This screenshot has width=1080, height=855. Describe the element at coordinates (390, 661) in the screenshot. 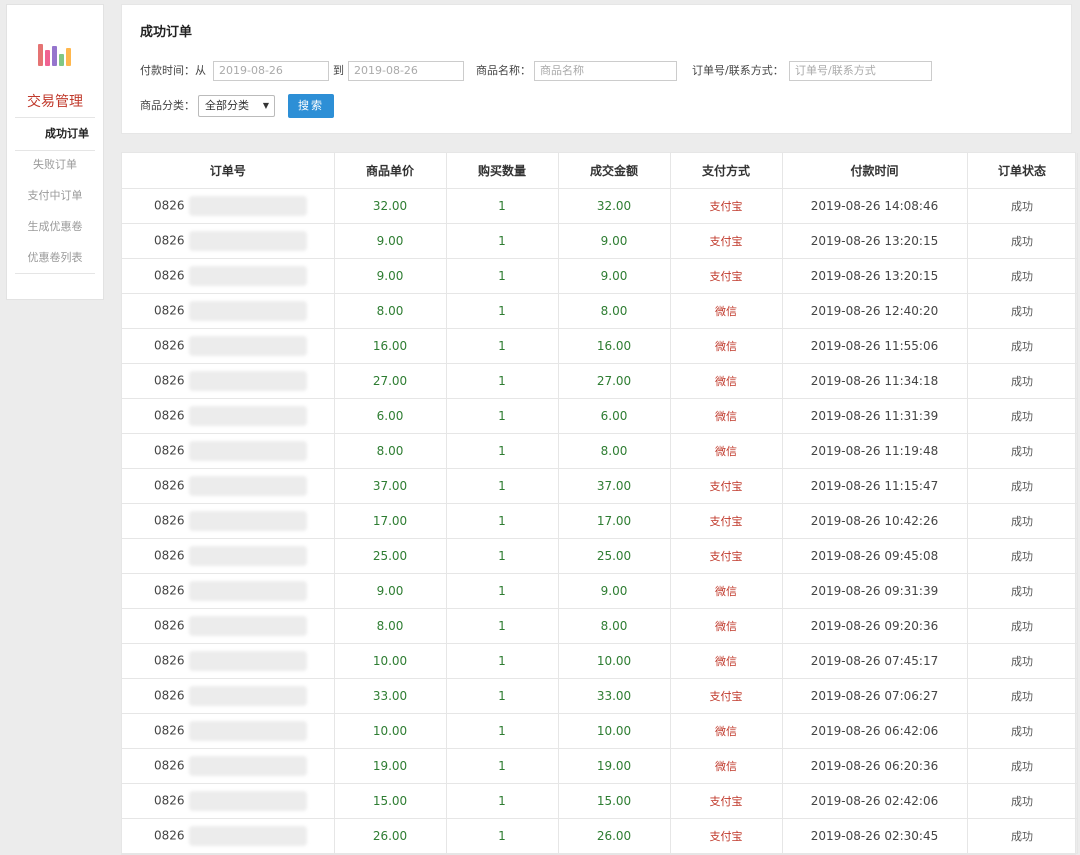

I see `price-cell: 10.00` at that location.